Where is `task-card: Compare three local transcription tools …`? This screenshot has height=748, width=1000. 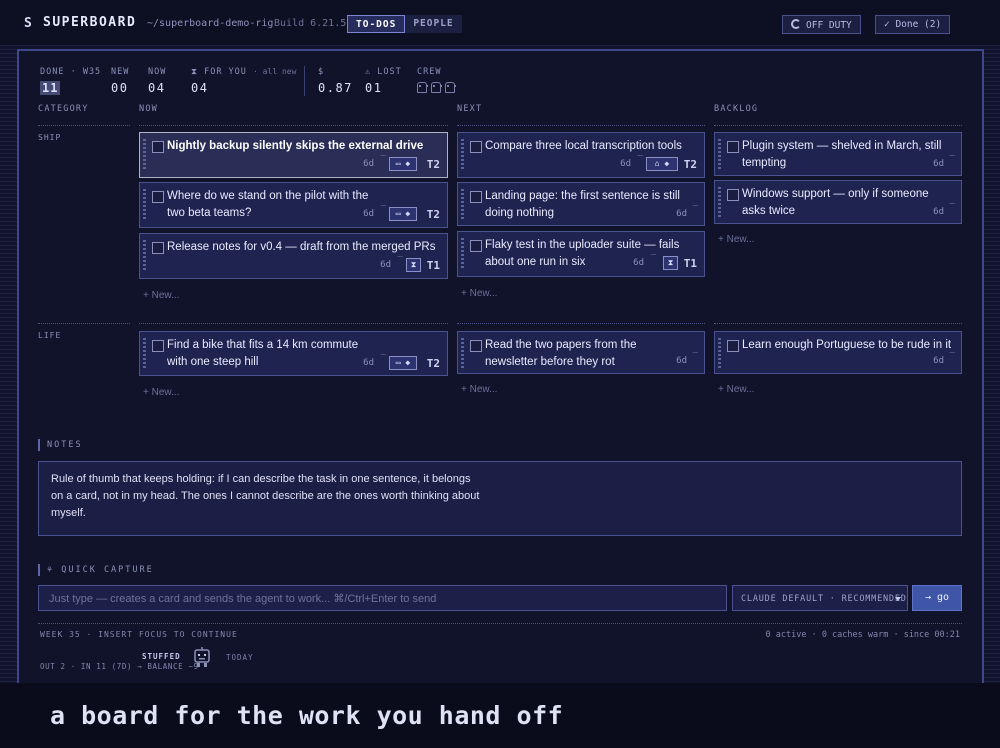
task-card: Compare three local transcription tools … is located at coordinates (581, 155).